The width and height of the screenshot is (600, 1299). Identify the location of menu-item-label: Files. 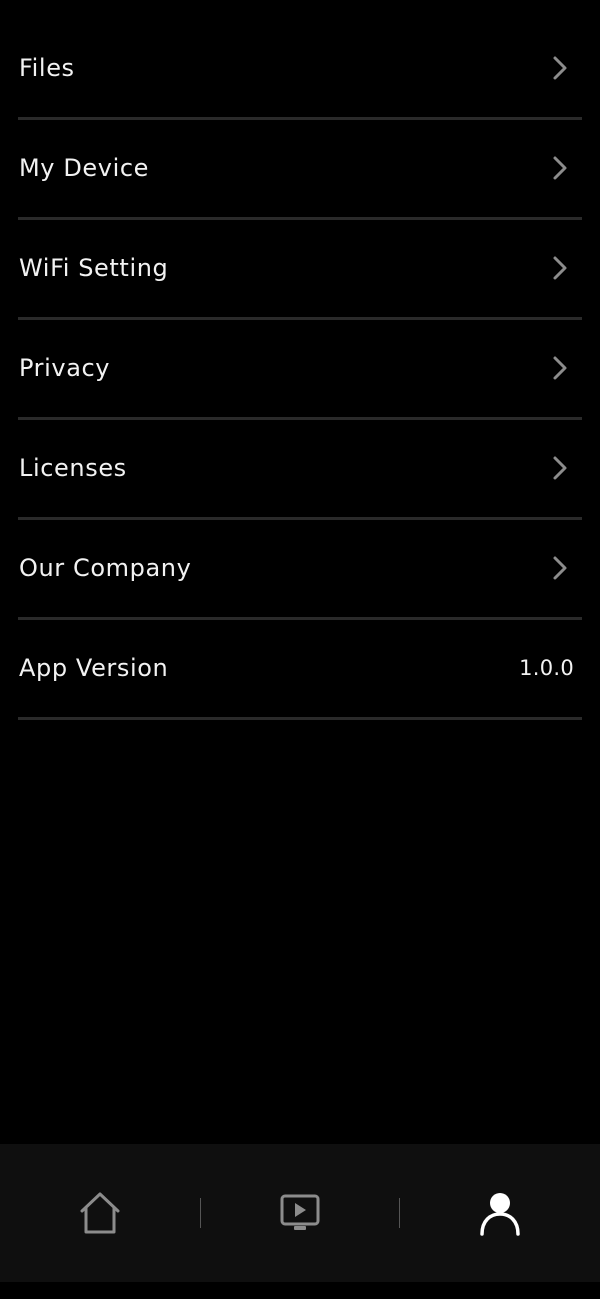
(47, 67).